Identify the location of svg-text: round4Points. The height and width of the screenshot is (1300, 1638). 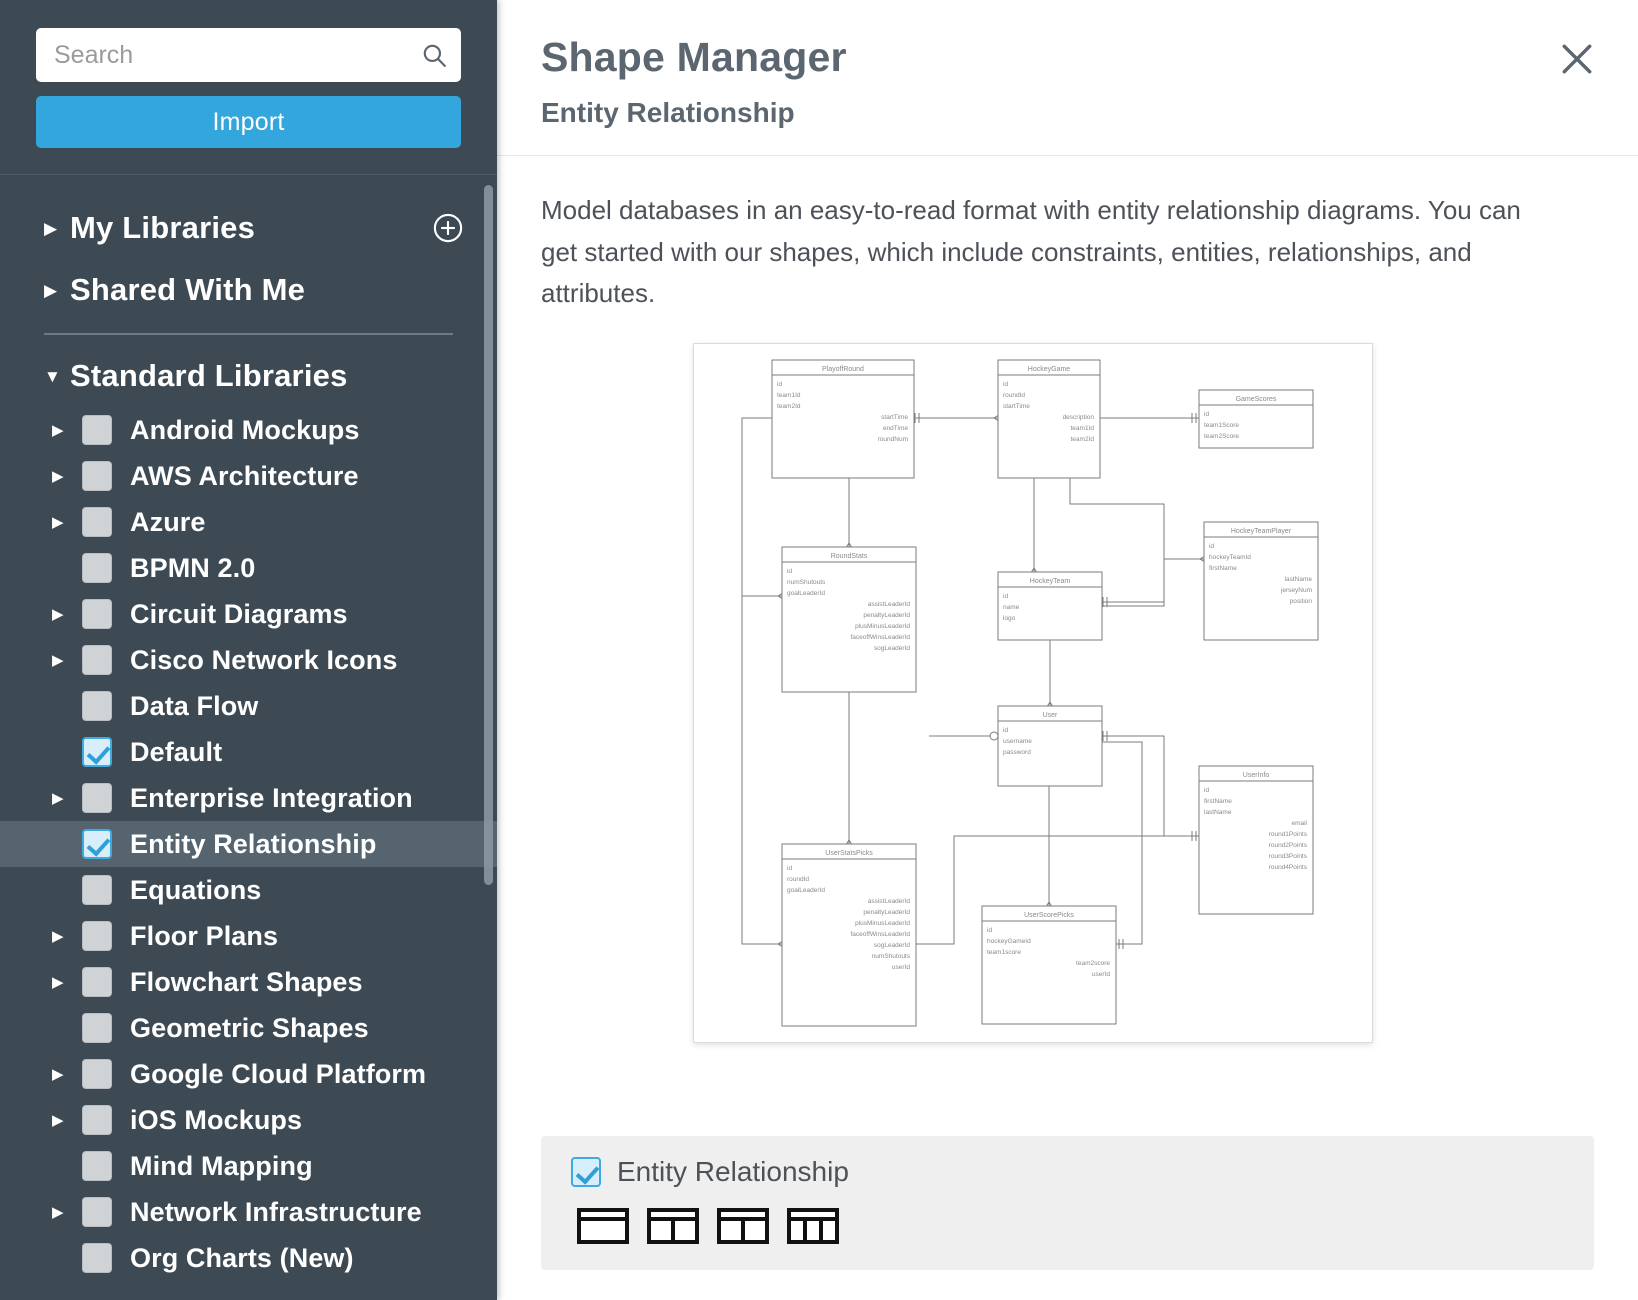
(1288, 867).